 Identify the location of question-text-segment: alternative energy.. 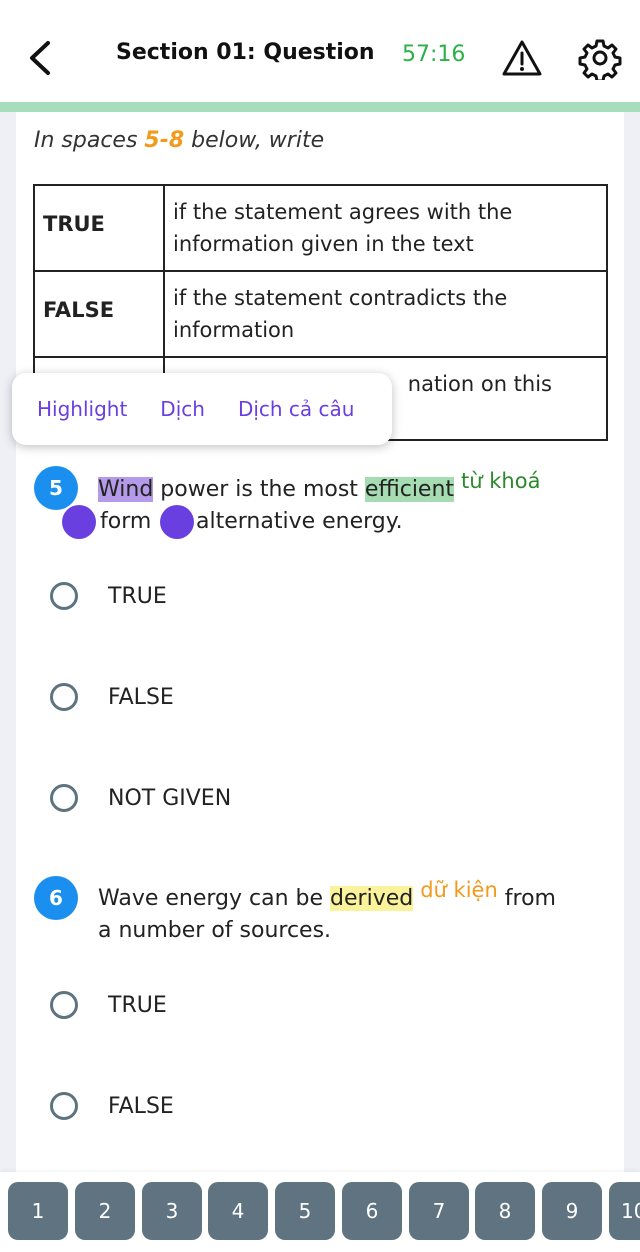
(299, 521).